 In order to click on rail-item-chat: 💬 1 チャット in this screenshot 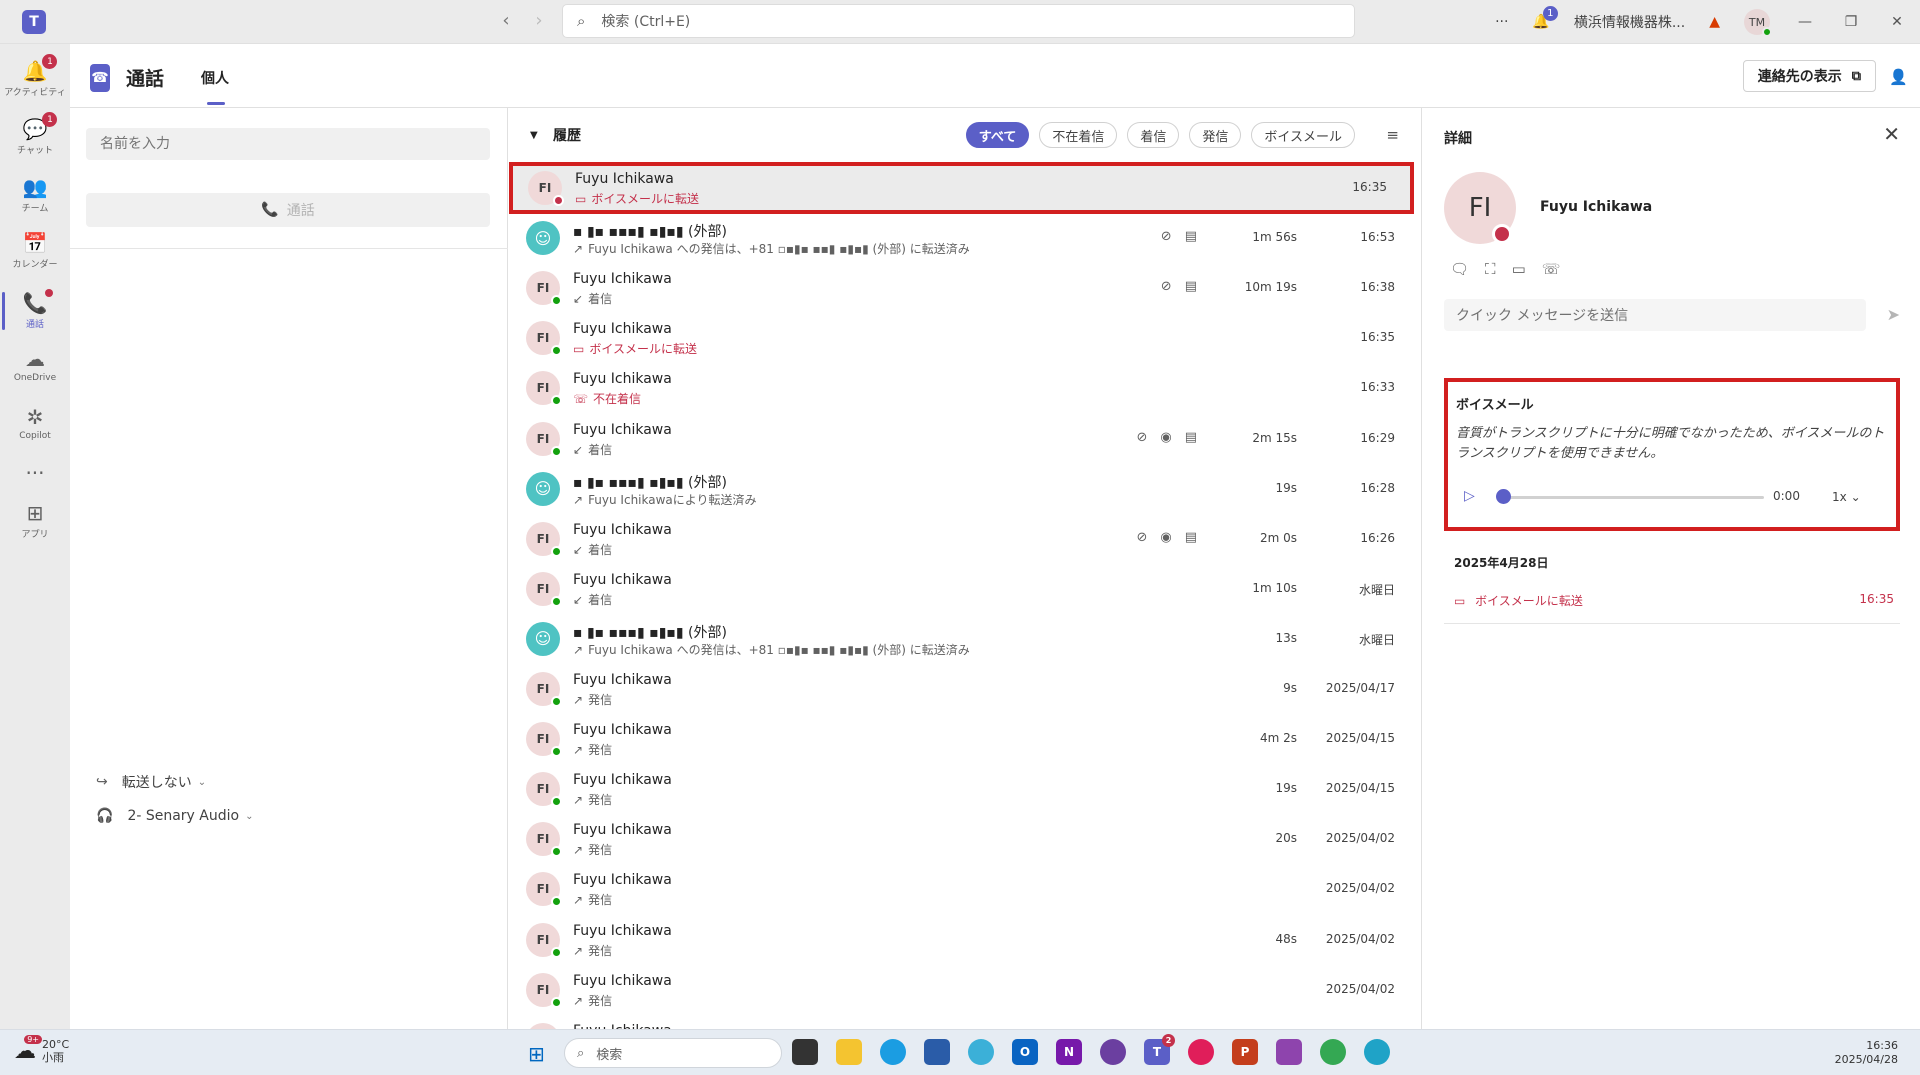, I will do `click(35, 137)`.